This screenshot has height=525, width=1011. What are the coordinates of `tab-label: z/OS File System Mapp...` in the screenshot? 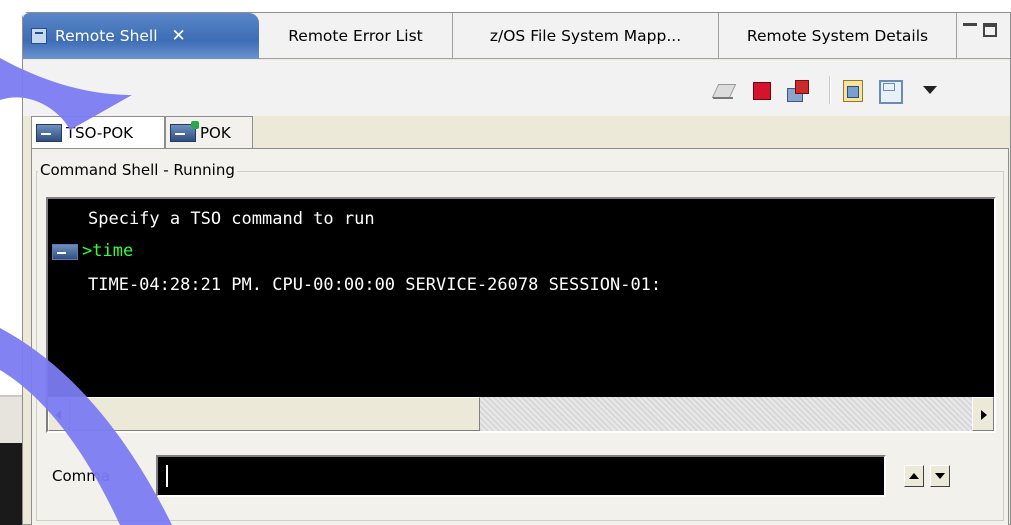 It's located at (585, 36).